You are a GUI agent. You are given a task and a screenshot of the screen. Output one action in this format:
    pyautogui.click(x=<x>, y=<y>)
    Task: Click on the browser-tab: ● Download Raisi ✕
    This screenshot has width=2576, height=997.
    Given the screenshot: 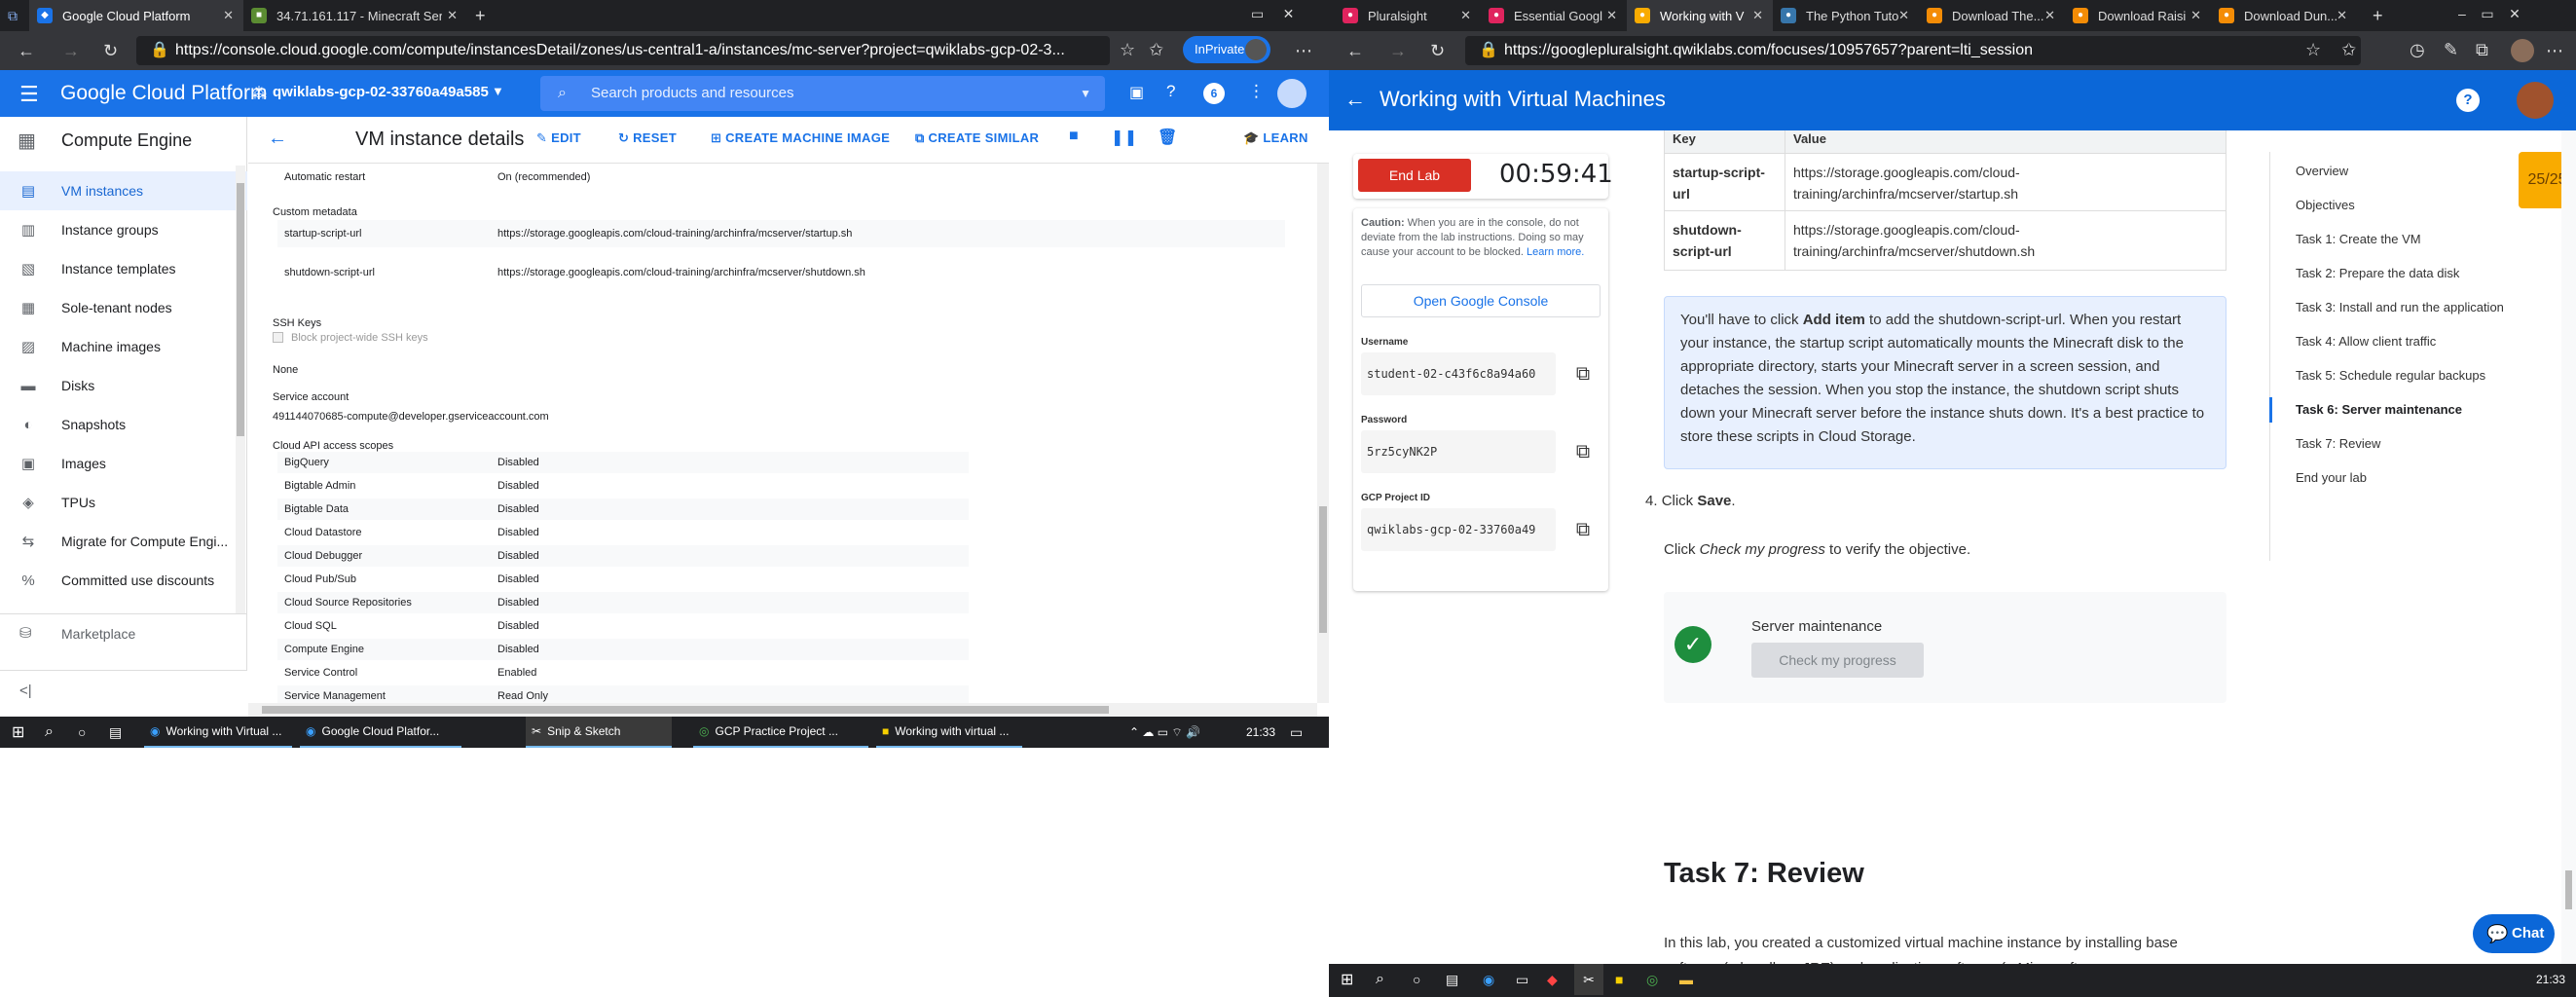 What is the action you would take?
    pyautogui.click(x=2138, y=15)
    